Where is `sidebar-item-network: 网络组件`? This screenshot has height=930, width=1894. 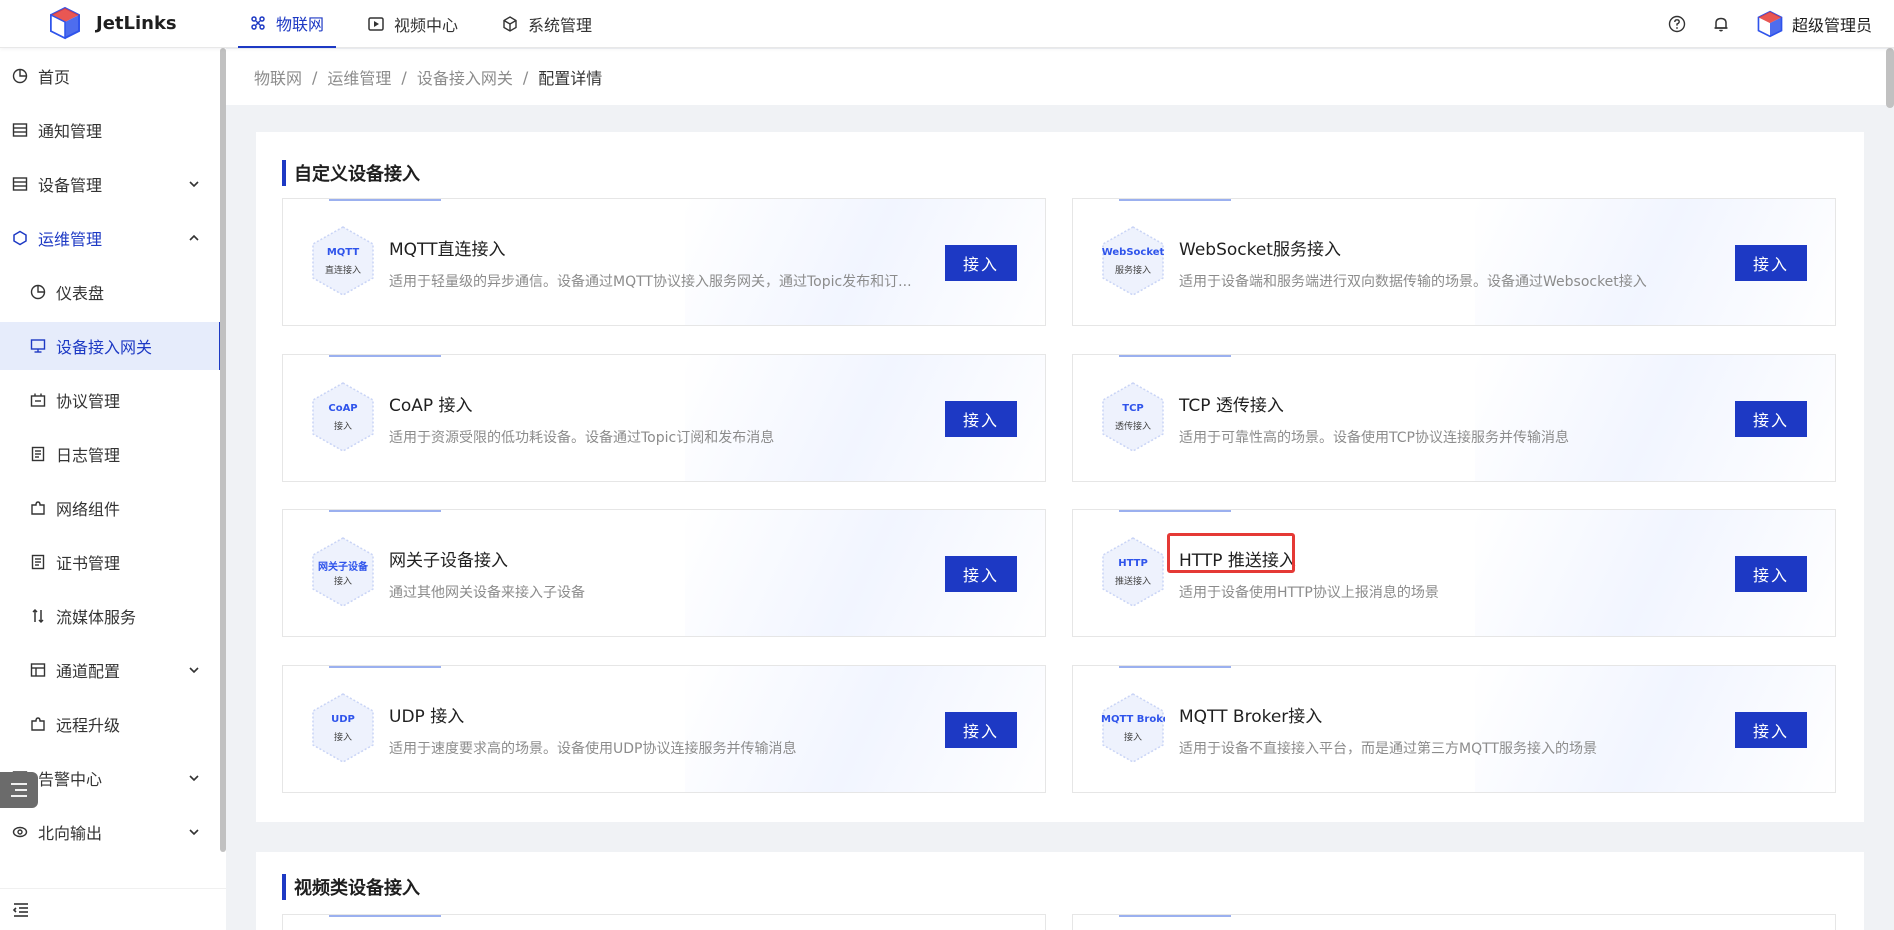
sidebar-item-network: 网络组件 is located at coordinates (111, 508).